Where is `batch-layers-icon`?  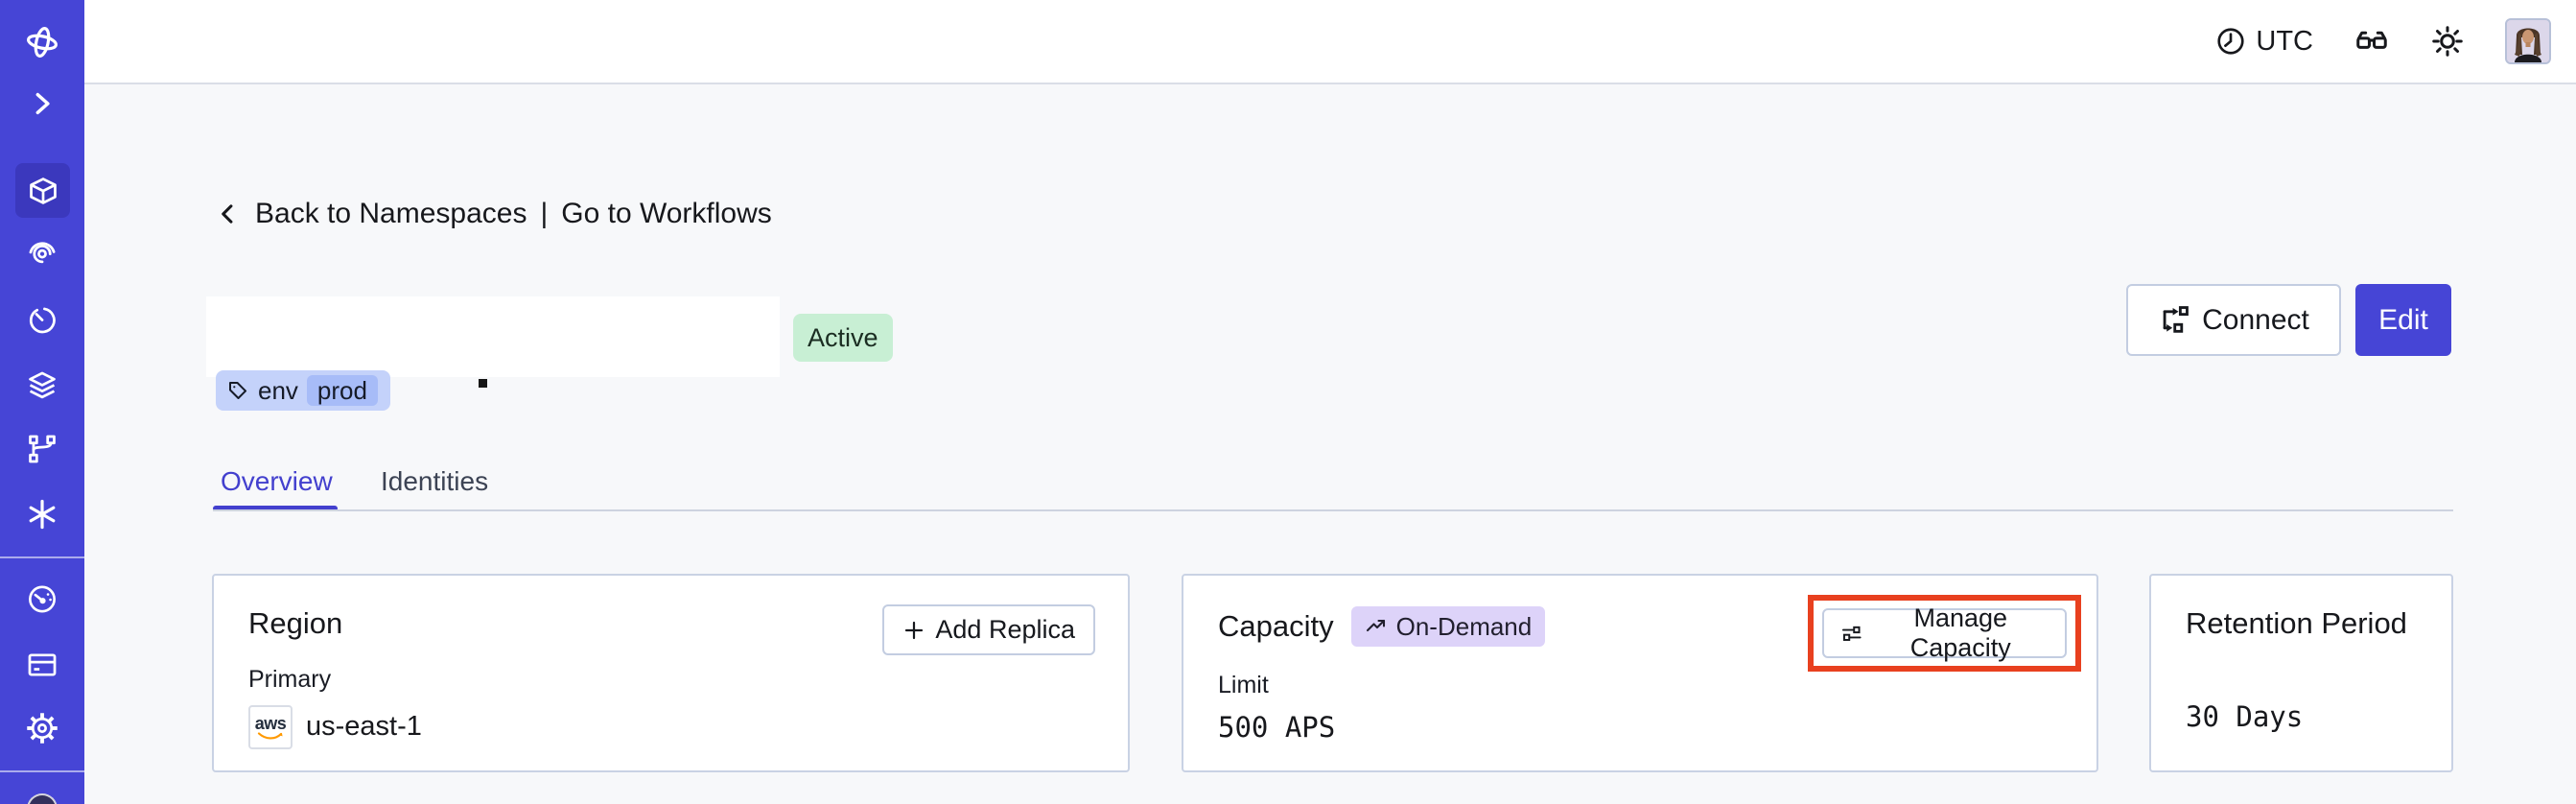
batch-layers-icon is located at coordinates (42, 385).